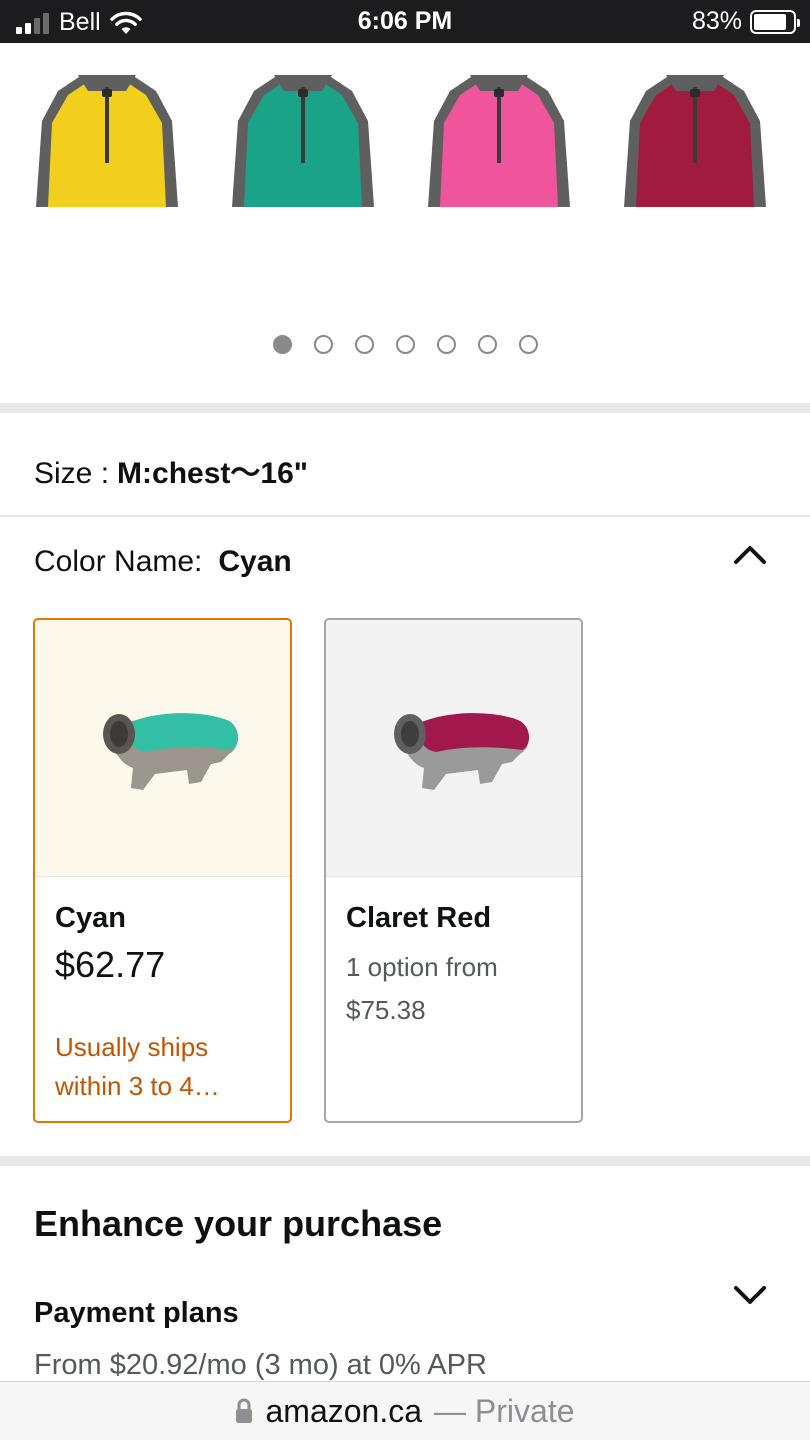  Describe the element at coordinates (504, 1410) in the screenshot. I see `private-label: — Private` at that location.